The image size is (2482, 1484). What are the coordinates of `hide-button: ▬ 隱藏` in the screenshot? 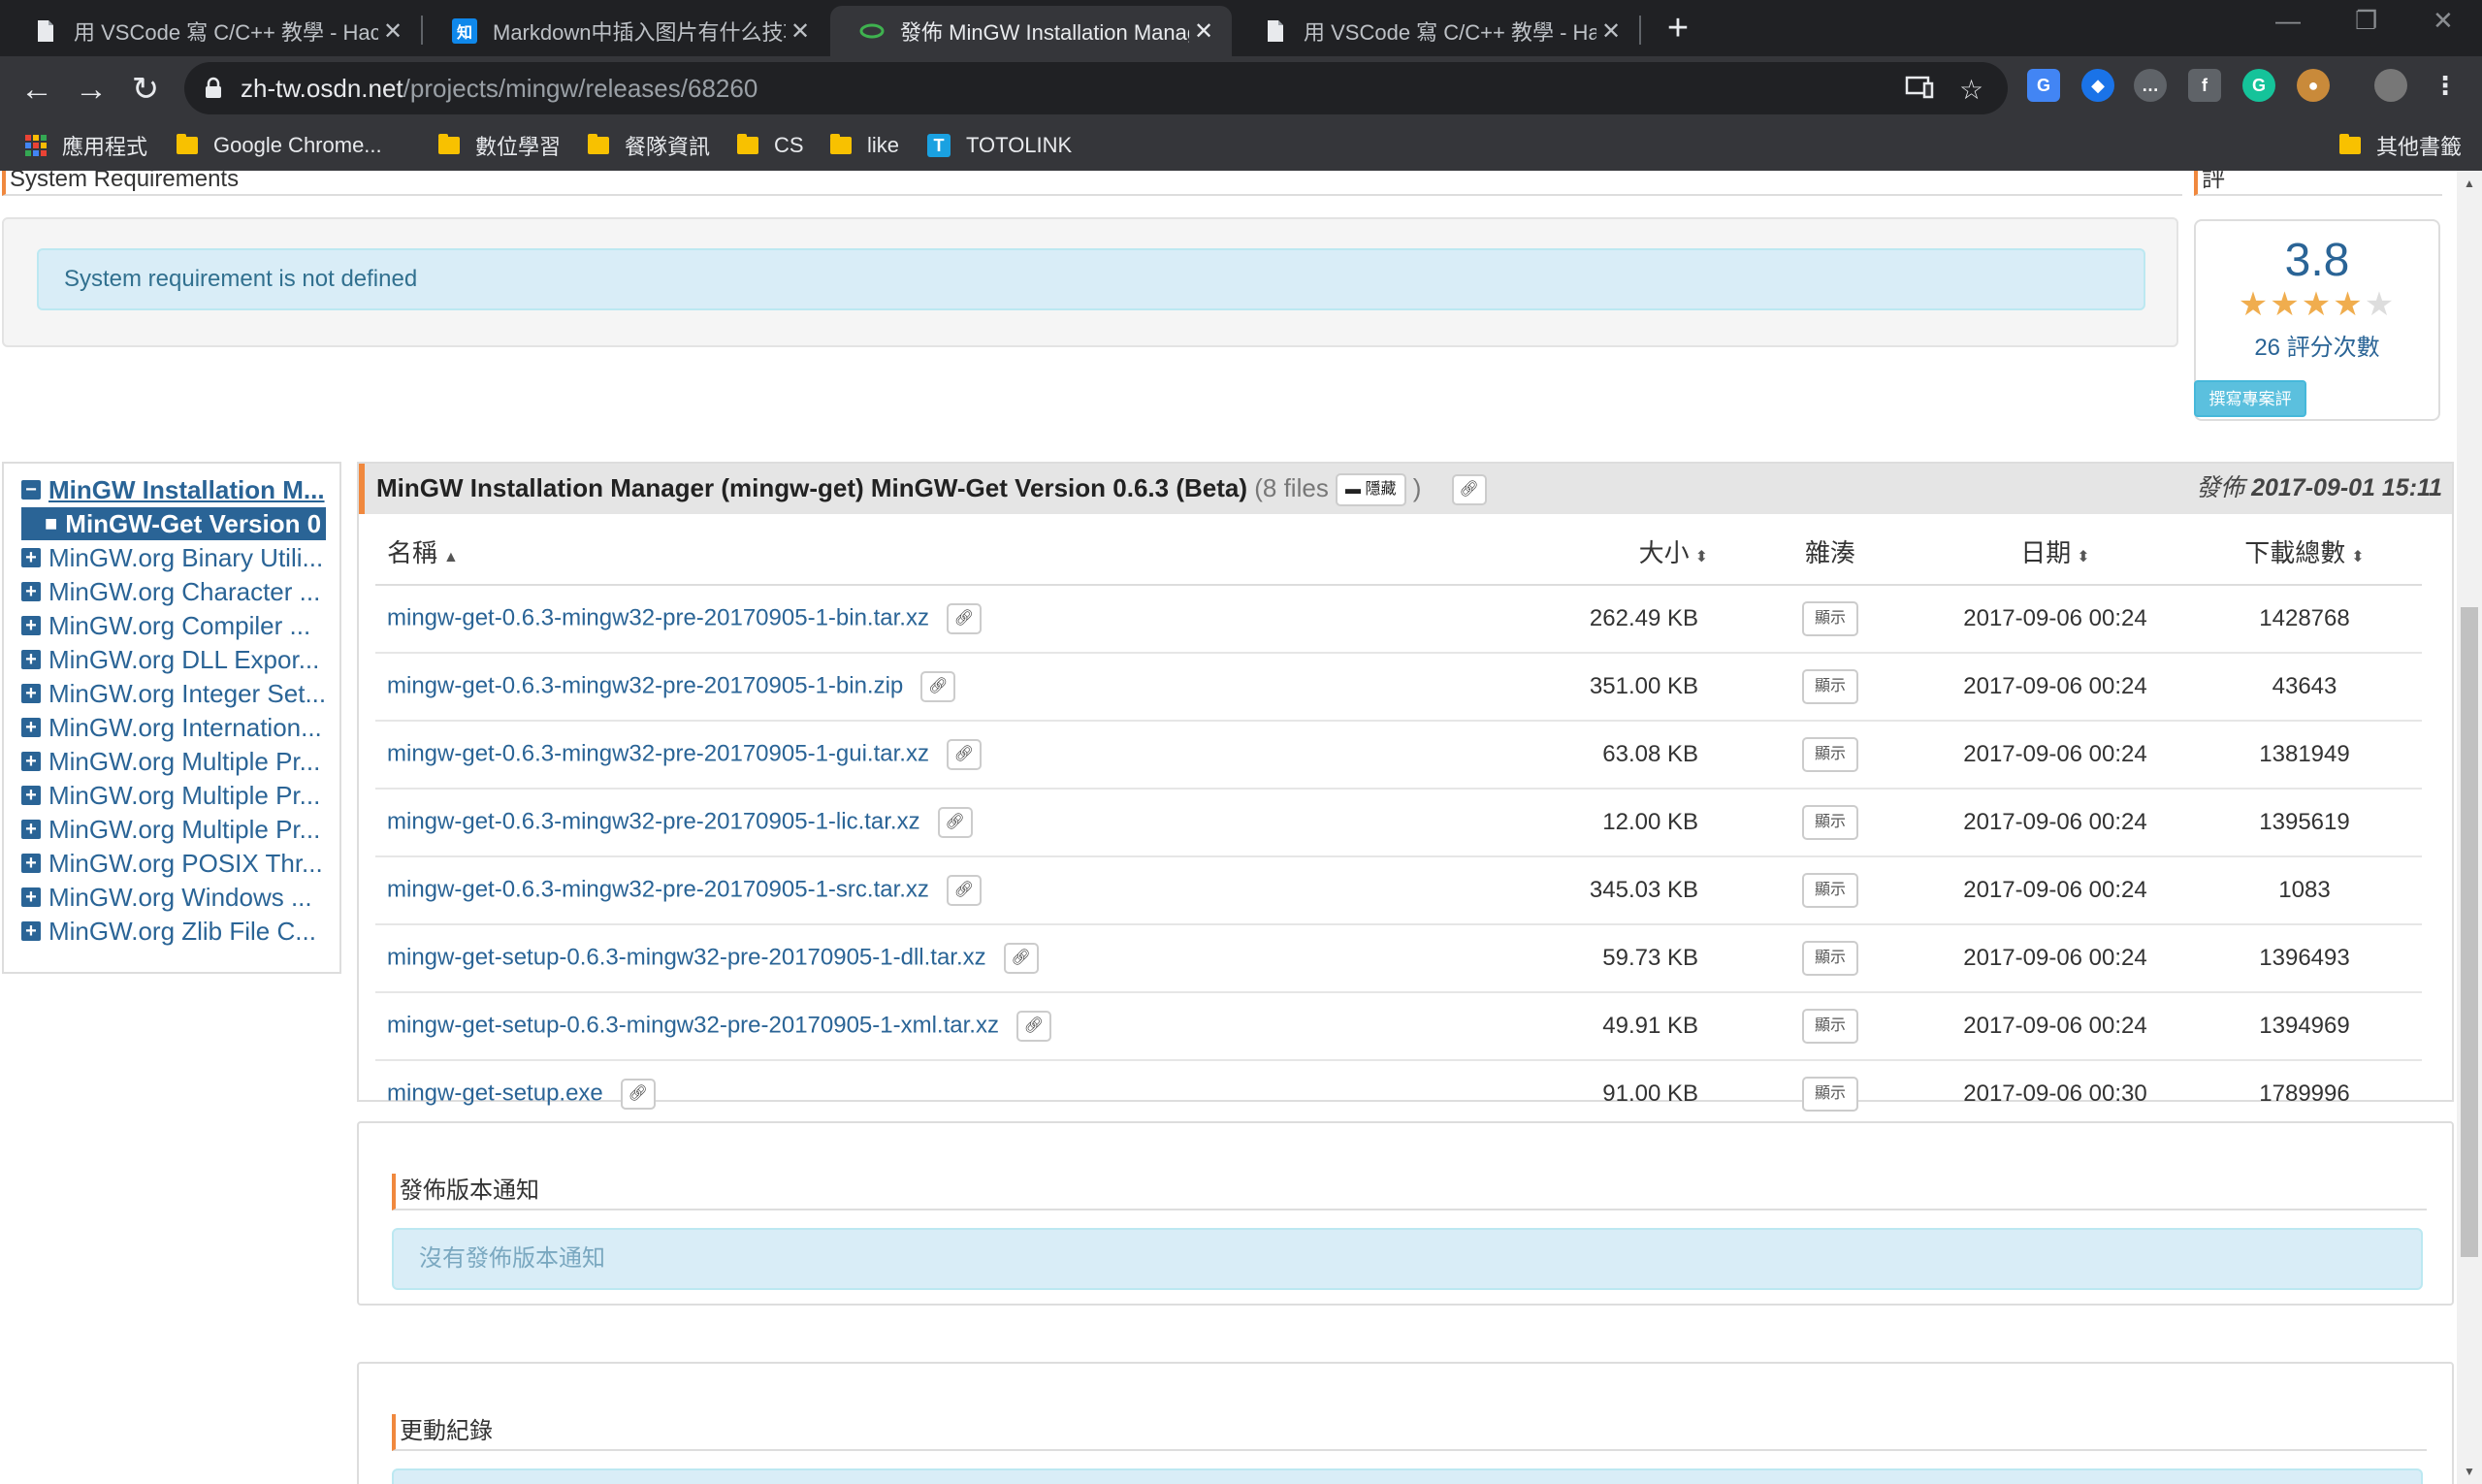 It's located at (1371, 490).